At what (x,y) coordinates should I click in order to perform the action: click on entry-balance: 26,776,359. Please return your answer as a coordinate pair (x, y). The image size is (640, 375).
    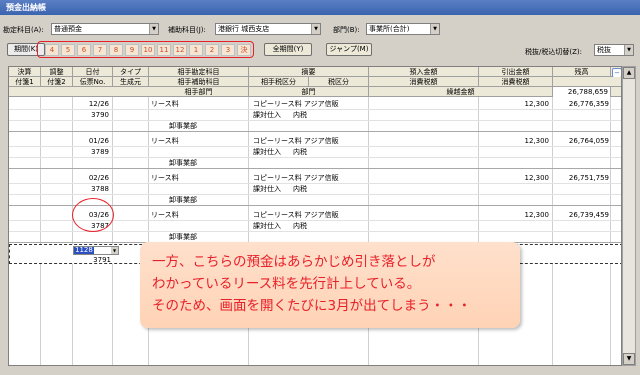
    Looking at the image, I should click on (581, 104).